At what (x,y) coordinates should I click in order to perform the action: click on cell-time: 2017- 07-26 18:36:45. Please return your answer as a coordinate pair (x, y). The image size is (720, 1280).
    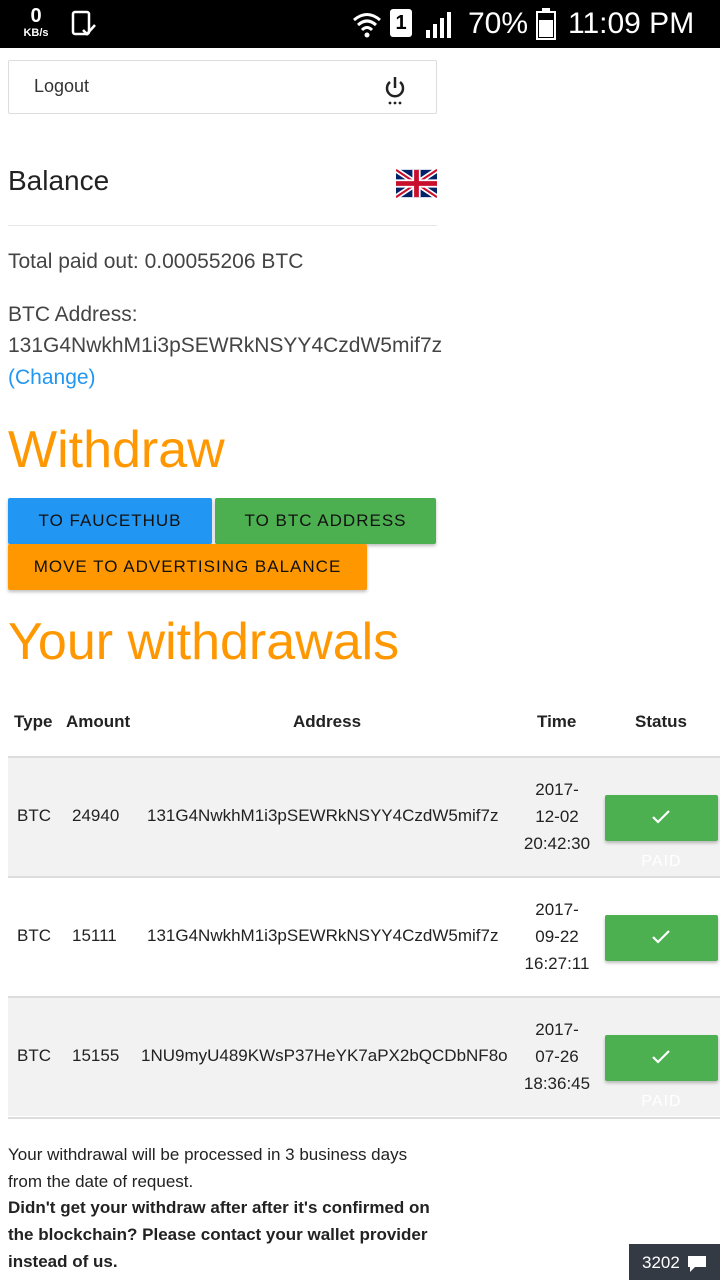
    Looking at the image, I should click on (557, 1056).